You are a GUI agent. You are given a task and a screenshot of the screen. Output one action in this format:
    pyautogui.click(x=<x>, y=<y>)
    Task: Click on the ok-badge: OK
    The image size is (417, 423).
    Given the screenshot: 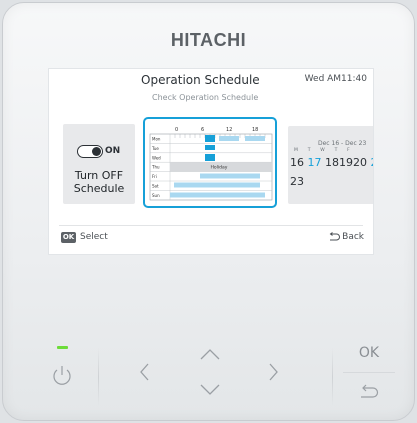 What is the action you would take?
    pyautogui.click(x=68, y=237)
    